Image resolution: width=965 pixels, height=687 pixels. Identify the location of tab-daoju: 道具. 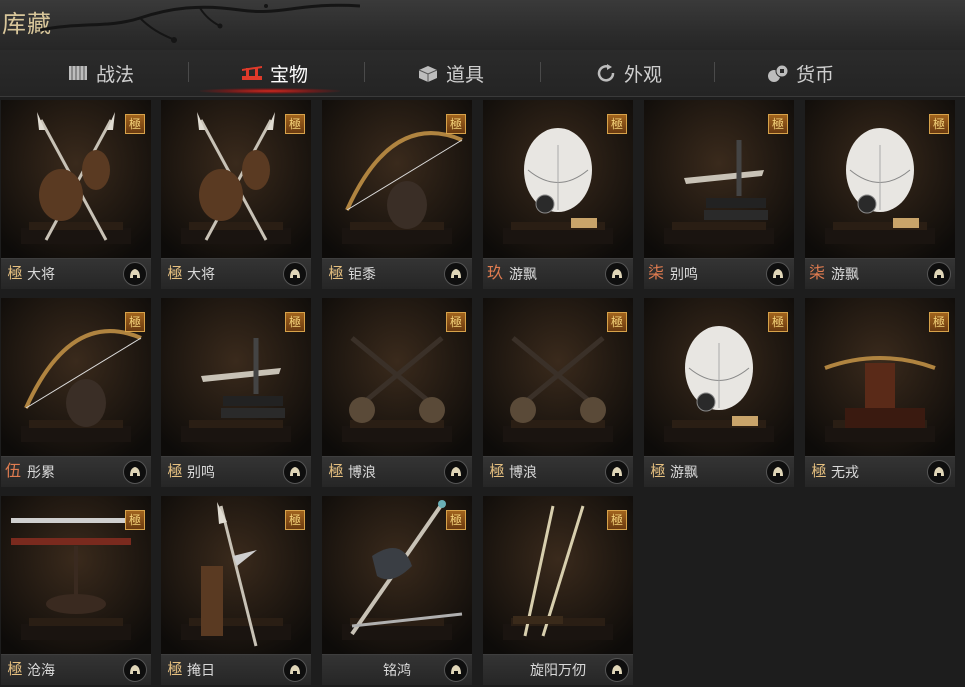
(450, 73).